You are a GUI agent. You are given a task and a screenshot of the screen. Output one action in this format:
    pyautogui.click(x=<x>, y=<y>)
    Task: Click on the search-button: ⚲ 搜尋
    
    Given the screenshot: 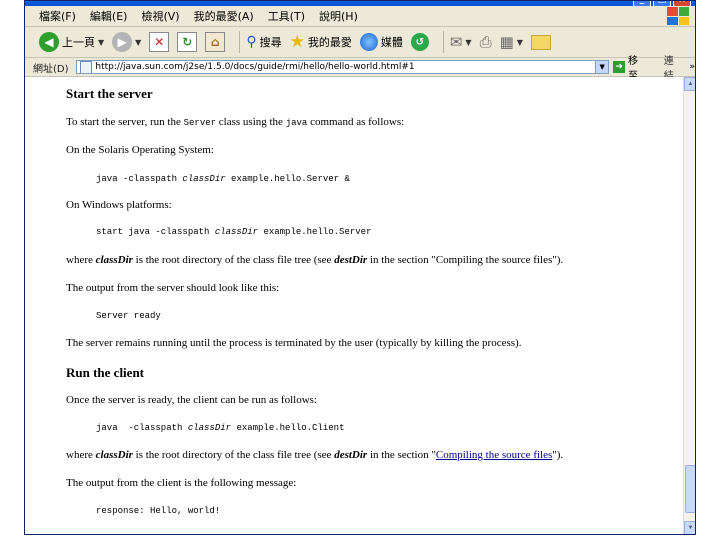 What is the action you would take?
    pyautogui.click(x=263, y=42)
    